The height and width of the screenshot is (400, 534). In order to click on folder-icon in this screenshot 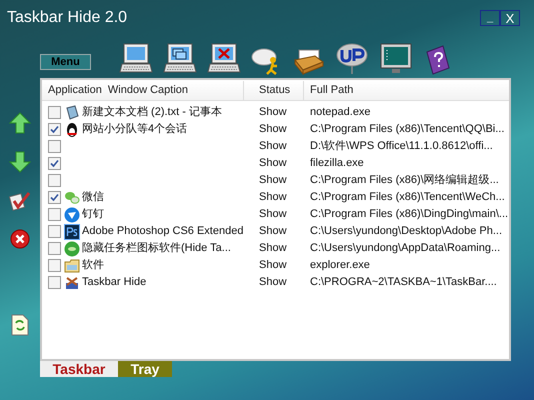, I will do `click(72, 266)`.